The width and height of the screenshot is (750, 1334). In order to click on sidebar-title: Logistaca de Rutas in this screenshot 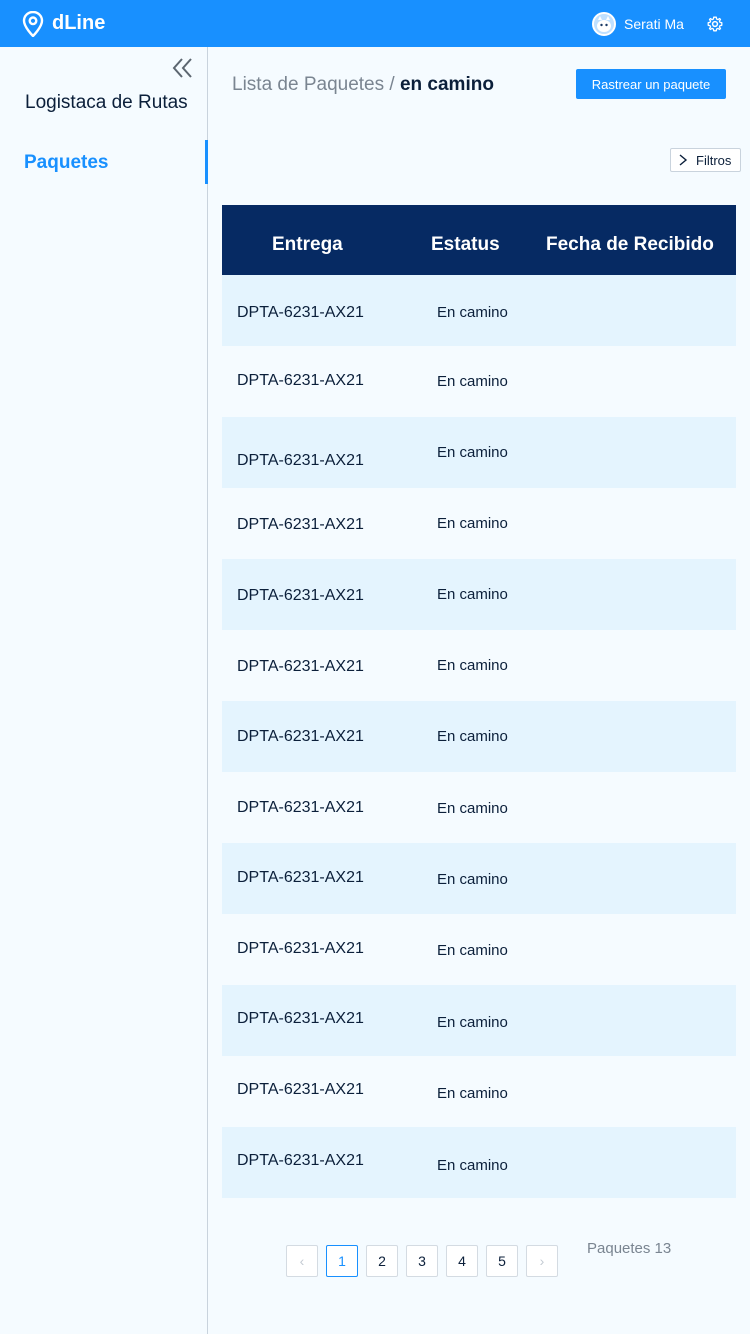, I will do `click(106, 103)`.